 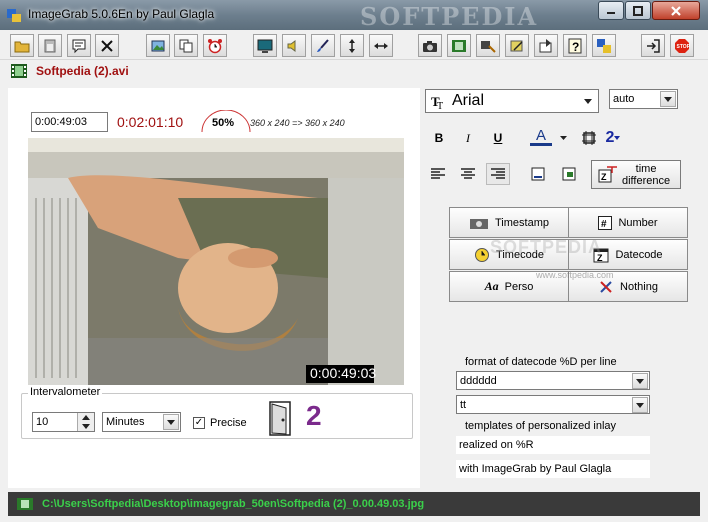 What do you see at coordinates (438, 174) in the screenshot?
I see `align-left-button` at bounding box center [438, 174].